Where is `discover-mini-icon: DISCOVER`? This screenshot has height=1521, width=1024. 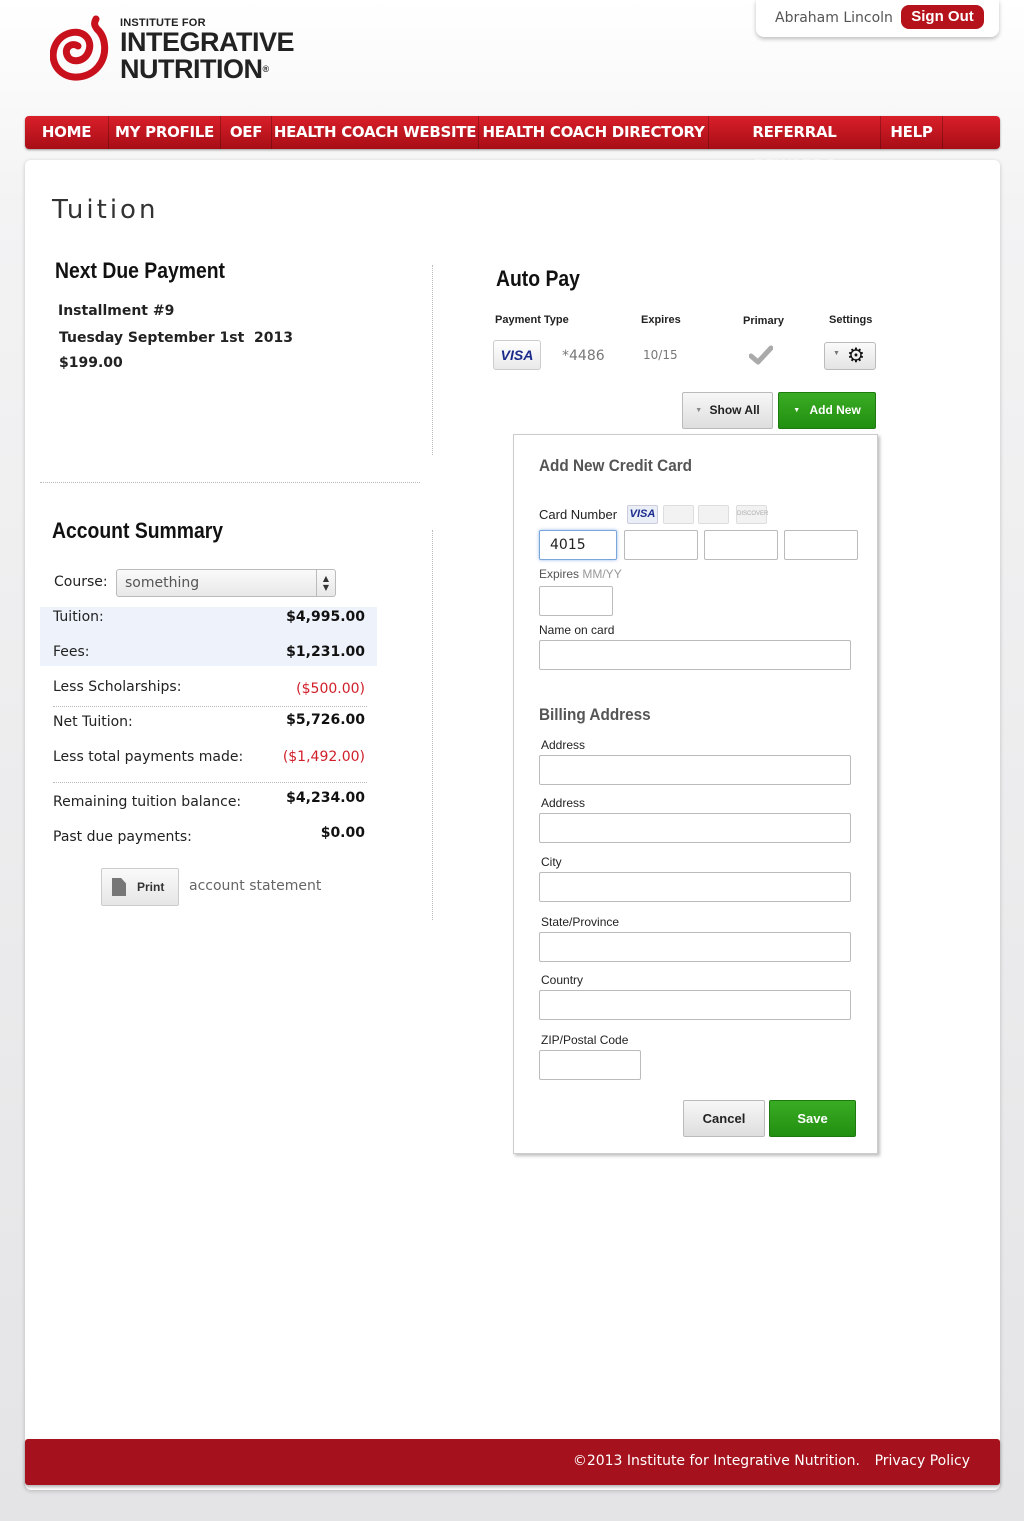 discover-mini-icon: DISCOVER is located at coordinates (752, 514).